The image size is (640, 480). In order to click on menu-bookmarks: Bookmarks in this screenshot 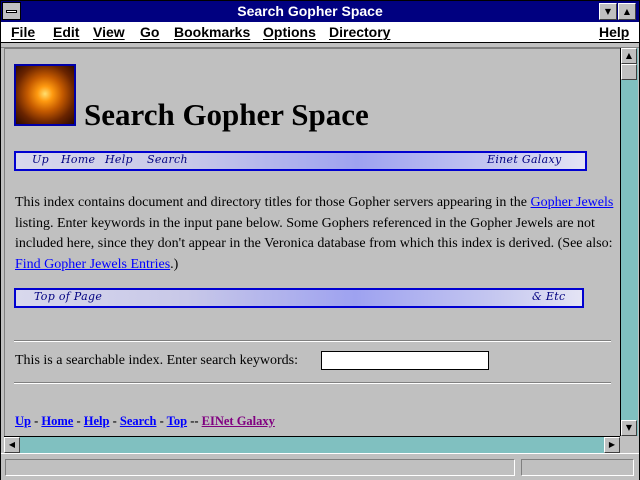, I will do `click(212, 32)`.